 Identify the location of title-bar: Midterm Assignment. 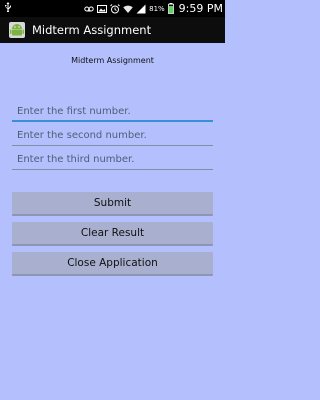
(112, 30).